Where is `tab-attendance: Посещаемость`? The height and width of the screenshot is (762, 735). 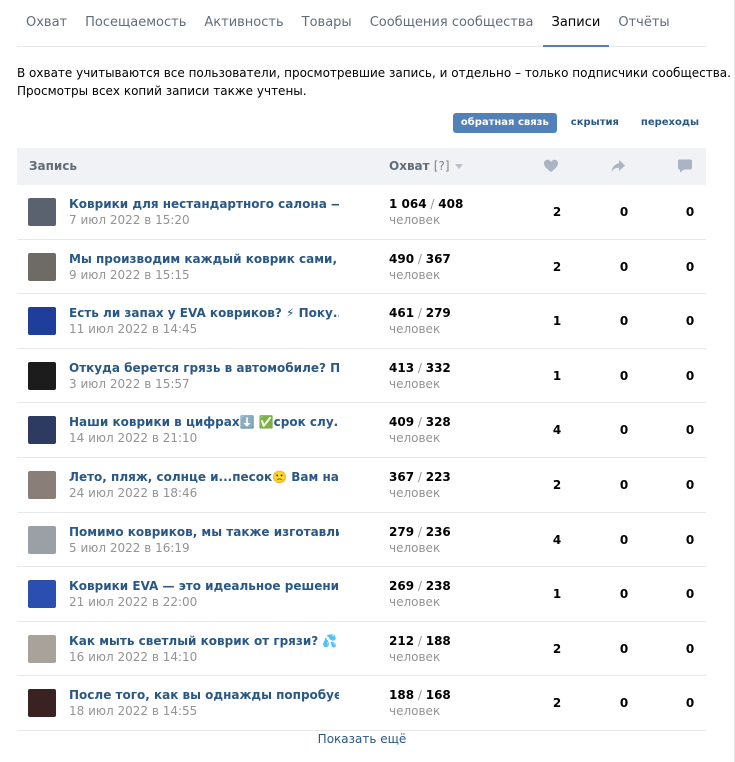 tab-attendance: Посещаемость is located at coordinates (135, 23).